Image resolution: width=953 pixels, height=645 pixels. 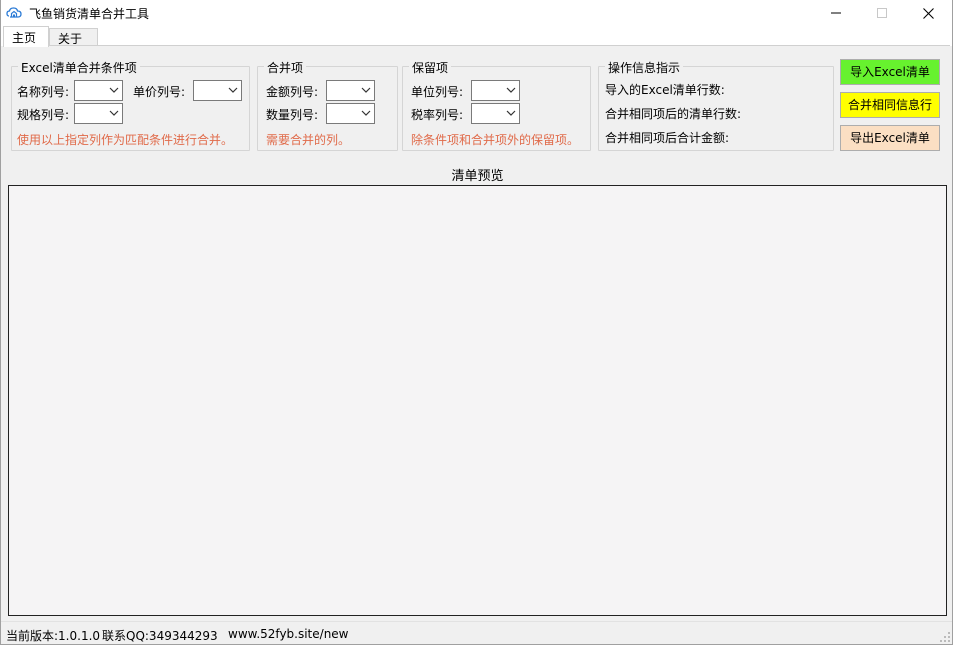 What do you see at coordinates (79, 67) in the screenshot?
I see `criteria-group-title: Excel清单合并条件项` at bounding box center [79, 67].